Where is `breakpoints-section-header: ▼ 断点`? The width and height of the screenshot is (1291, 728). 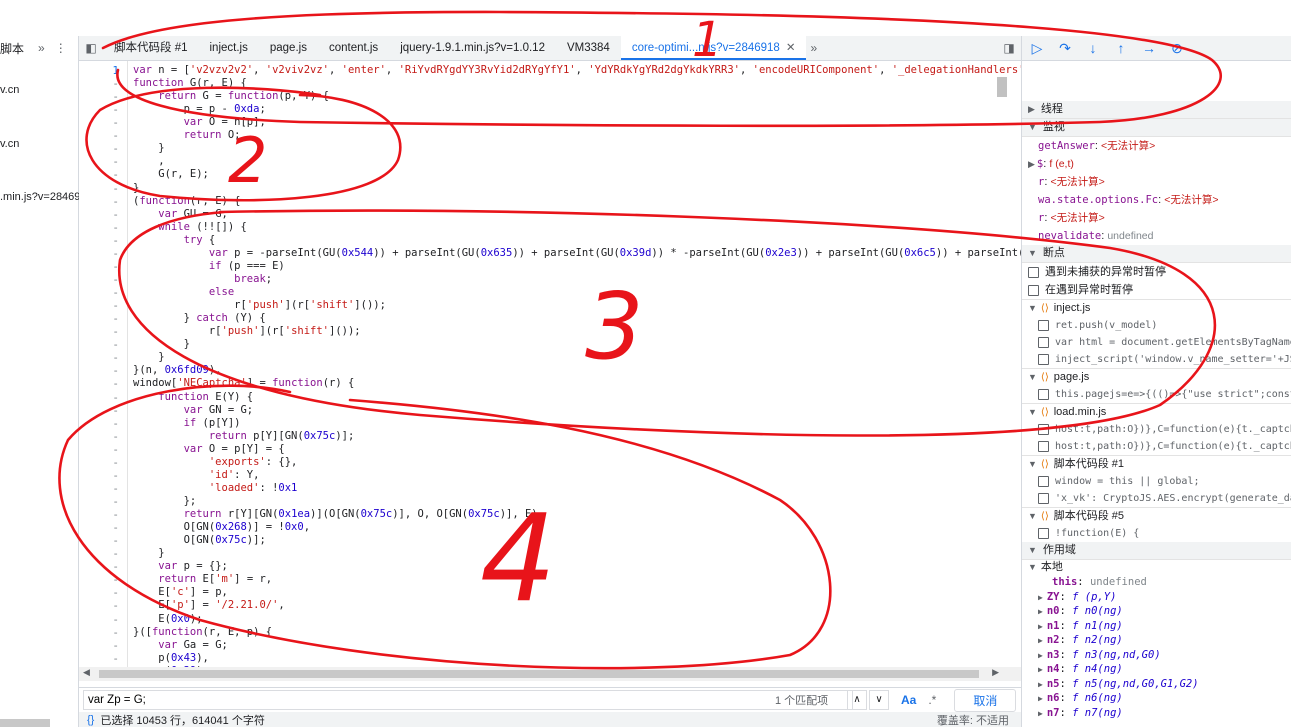
breakpoints-section-header: ▼ 断点 is located at coordinates (1156, 254).